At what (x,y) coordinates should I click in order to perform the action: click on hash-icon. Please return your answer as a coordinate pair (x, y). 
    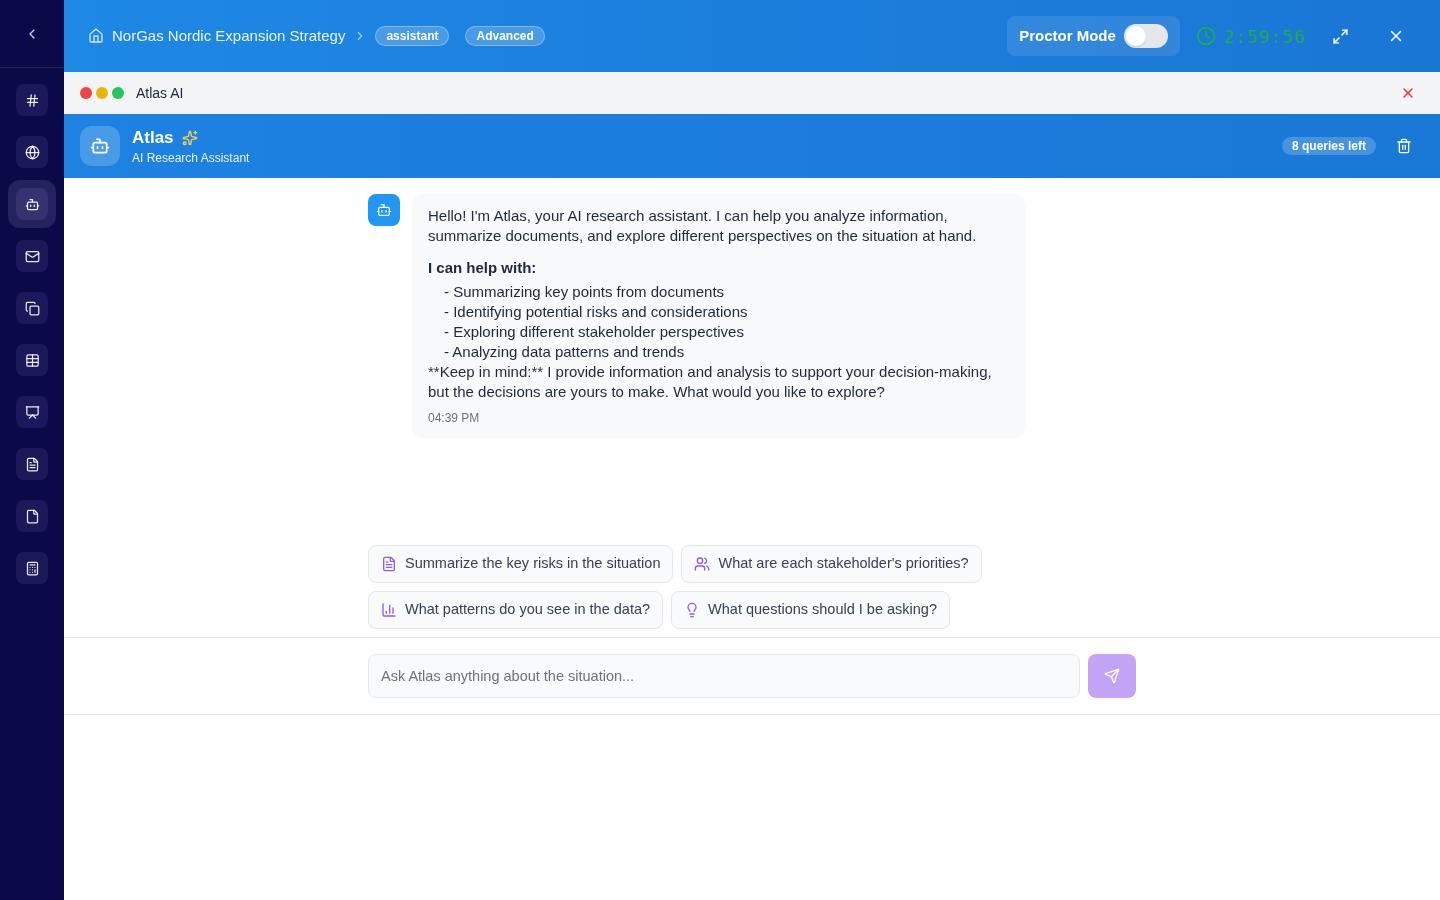
    Looking at the image, I should click on (32, 100).